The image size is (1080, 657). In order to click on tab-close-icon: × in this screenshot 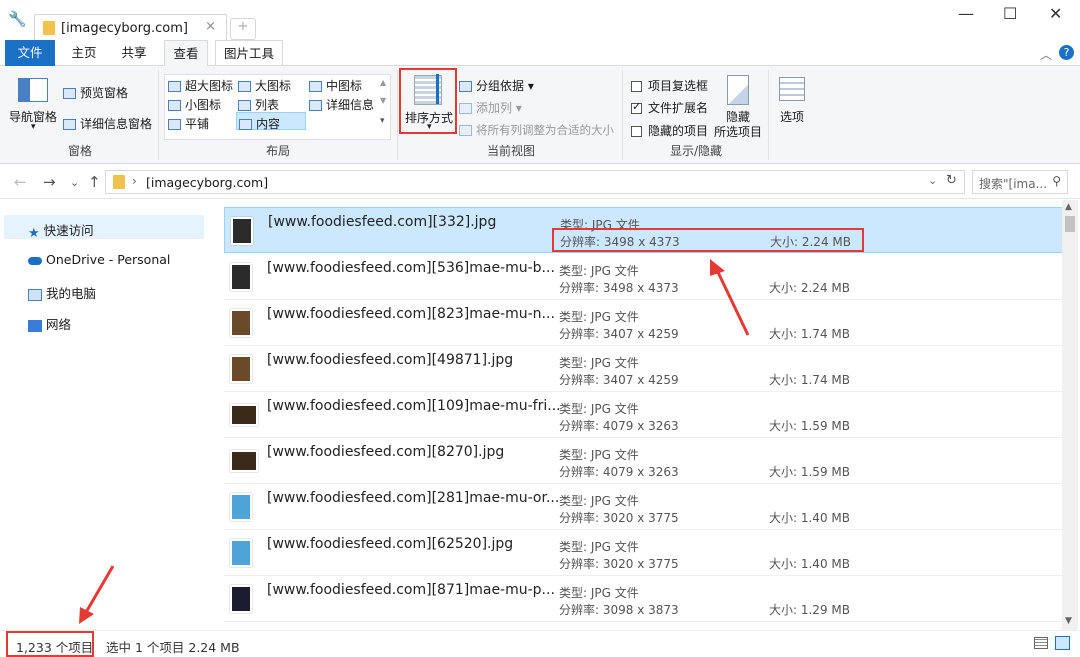, I will do `click(210, 26)`.